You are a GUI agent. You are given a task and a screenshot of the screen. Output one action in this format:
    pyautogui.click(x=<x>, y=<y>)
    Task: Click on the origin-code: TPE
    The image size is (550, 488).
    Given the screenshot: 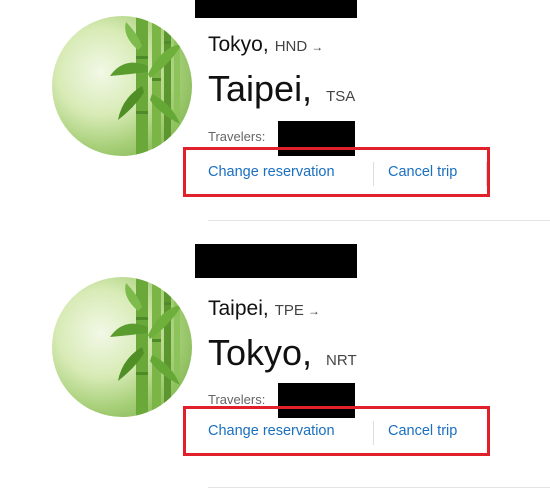 What is the action you would take?
    pyautogui.click(x=289, y=310)
    